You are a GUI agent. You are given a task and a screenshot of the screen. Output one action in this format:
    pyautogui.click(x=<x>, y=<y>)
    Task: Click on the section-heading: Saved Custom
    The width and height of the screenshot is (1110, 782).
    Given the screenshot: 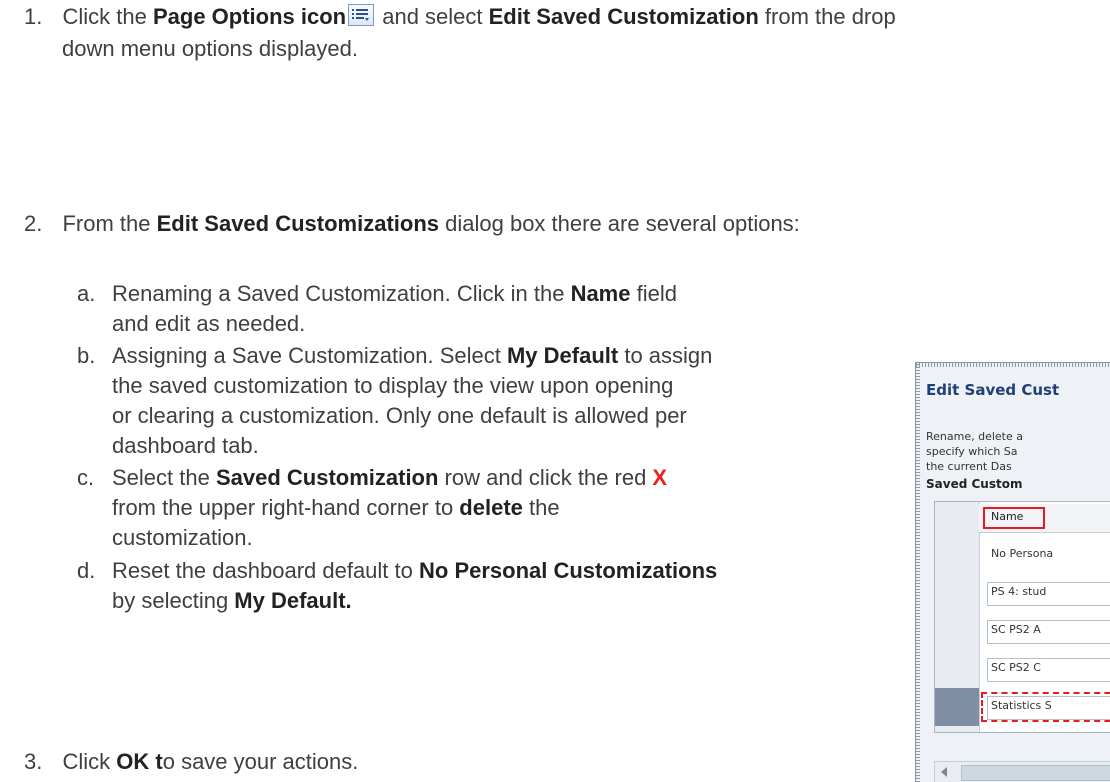 What is the action you would take?
    pyautogui.click(x=974, y=484)
    